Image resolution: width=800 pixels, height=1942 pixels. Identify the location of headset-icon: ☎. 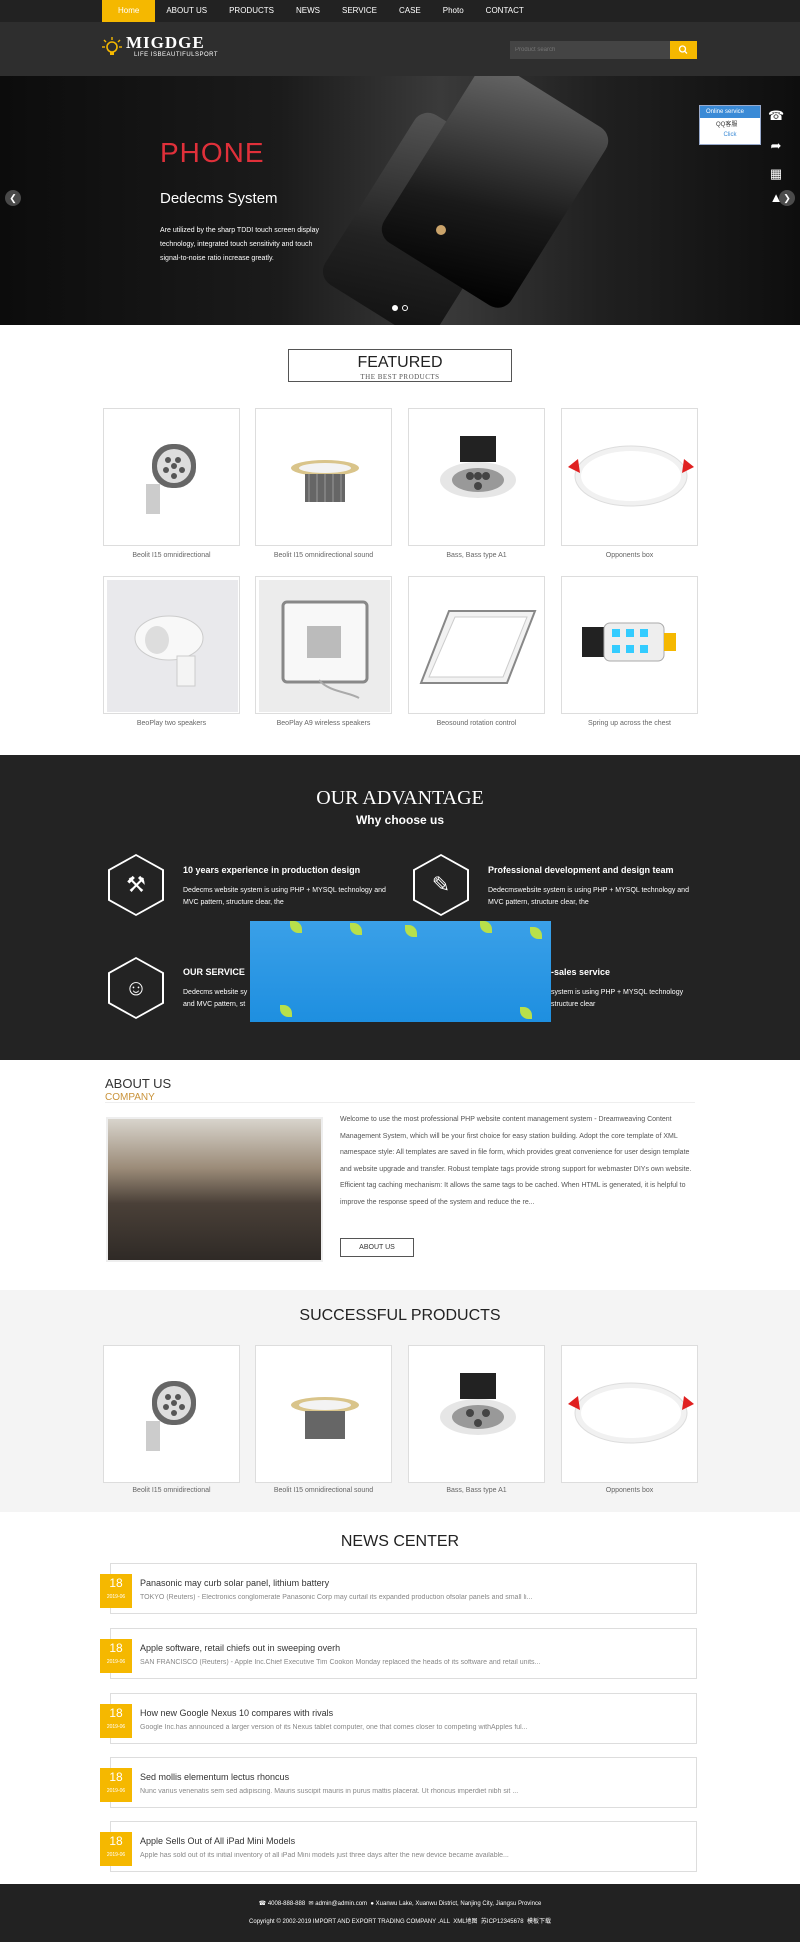
(776, 116).